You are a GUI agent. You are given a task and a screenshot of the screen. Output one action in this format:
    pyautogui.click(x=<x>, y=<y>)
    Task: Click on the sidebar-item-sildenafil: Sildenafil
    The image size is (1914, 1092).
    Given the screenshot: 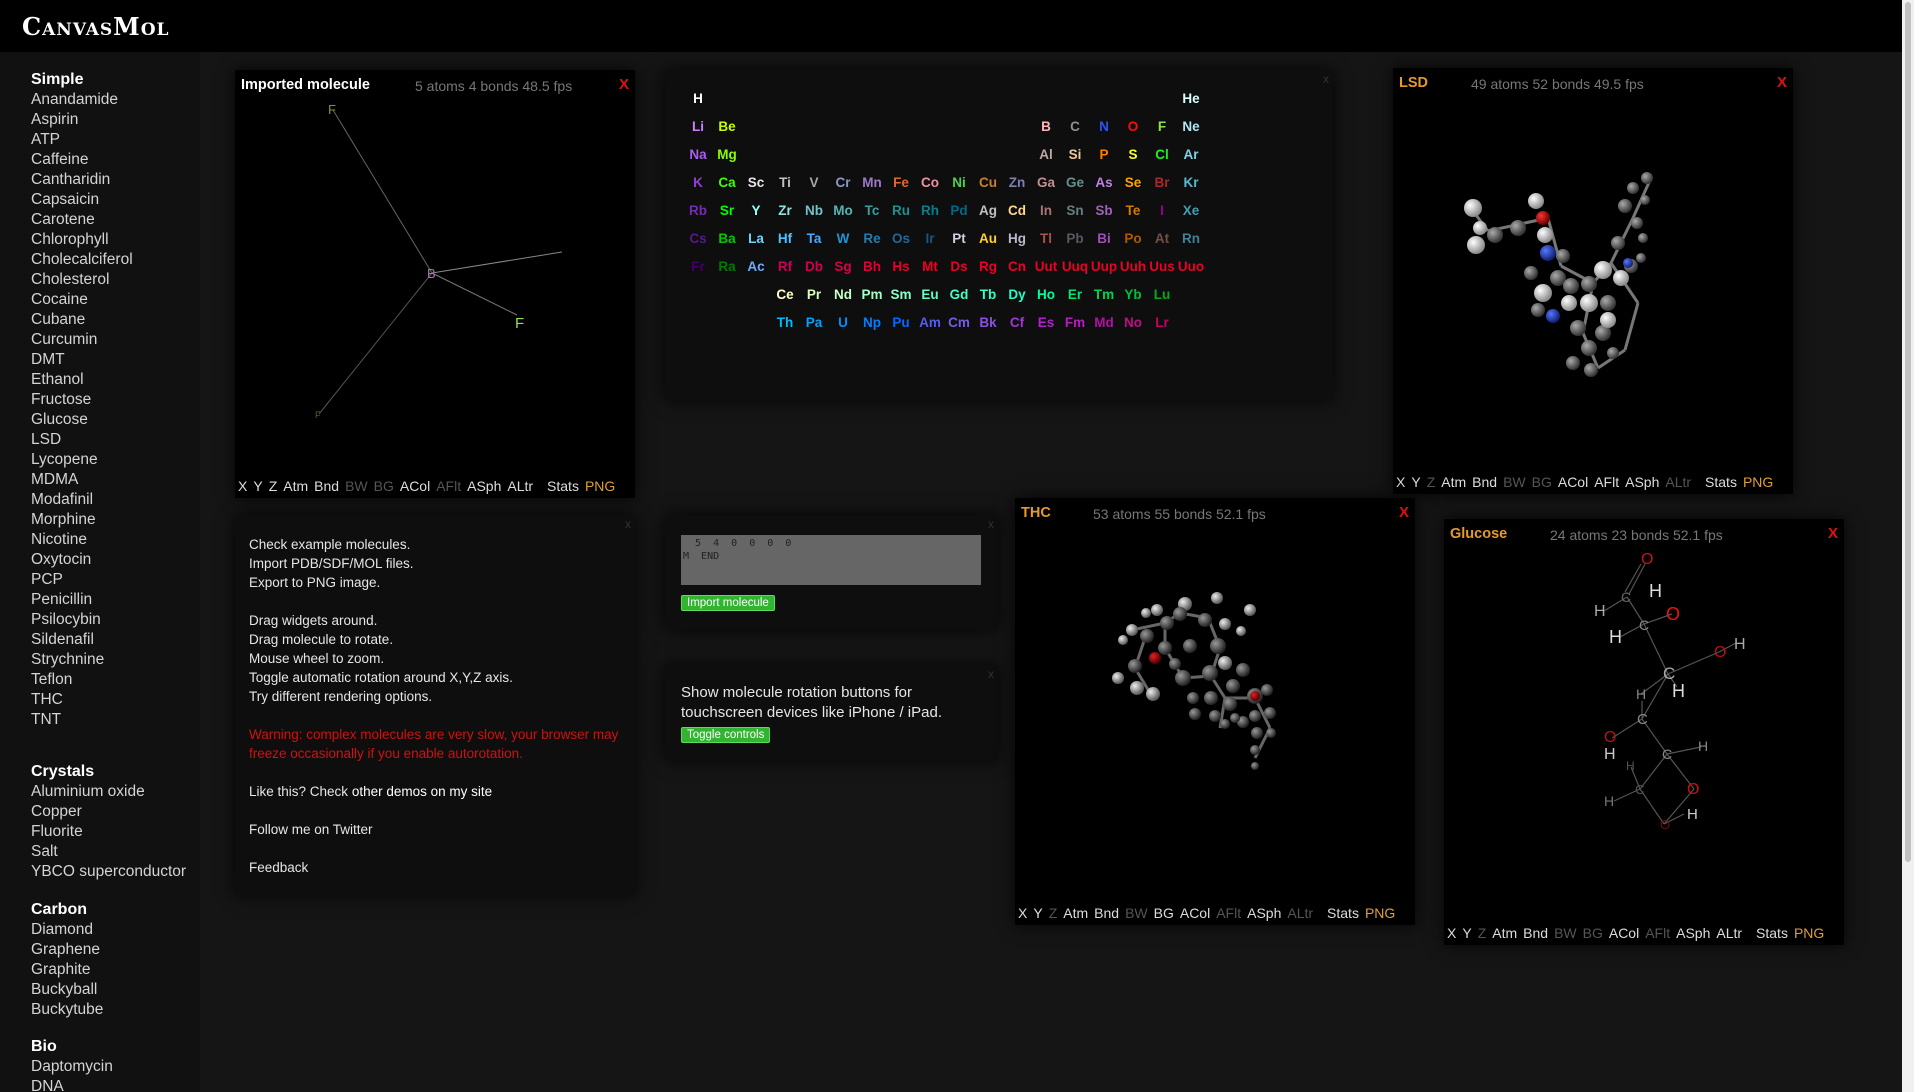 What is the action you would take?
    pyautogui.click(x=82, y=640)
    